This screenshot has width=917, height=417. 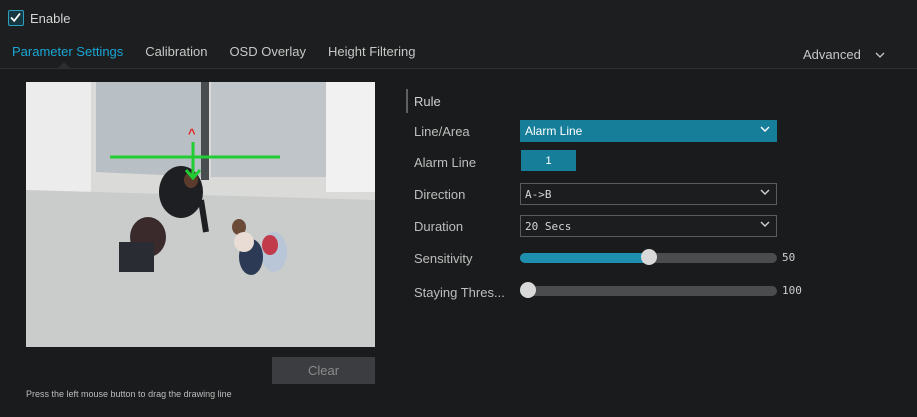 I want to click on enable-checkbox, so click(x=16, y=18).